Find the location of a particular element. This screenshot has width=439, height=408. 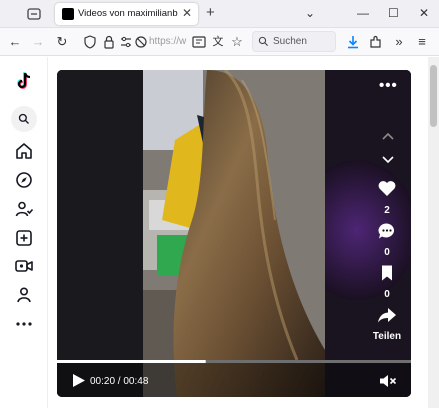

tiktok-favicon-icon is located at coordinates (68, 14).